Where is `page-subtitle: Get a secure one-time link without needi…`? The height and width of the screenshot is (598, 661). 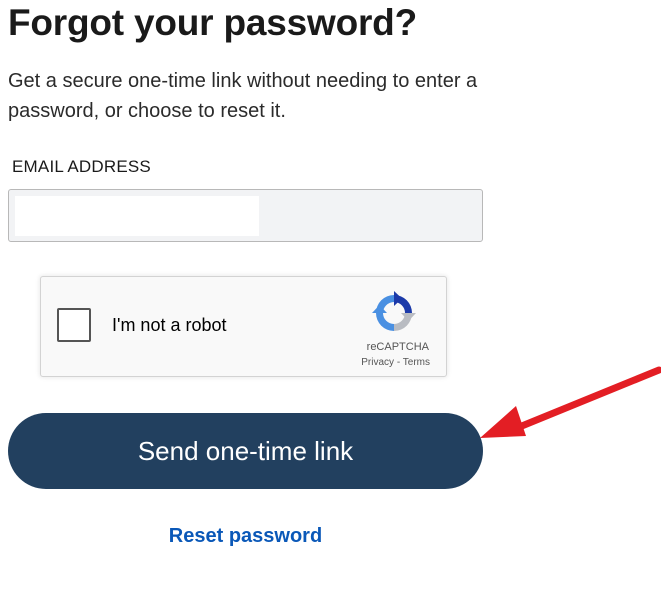
page-subtitle: Get a secure one-time link without needi… is located at coordinates (243, 96).